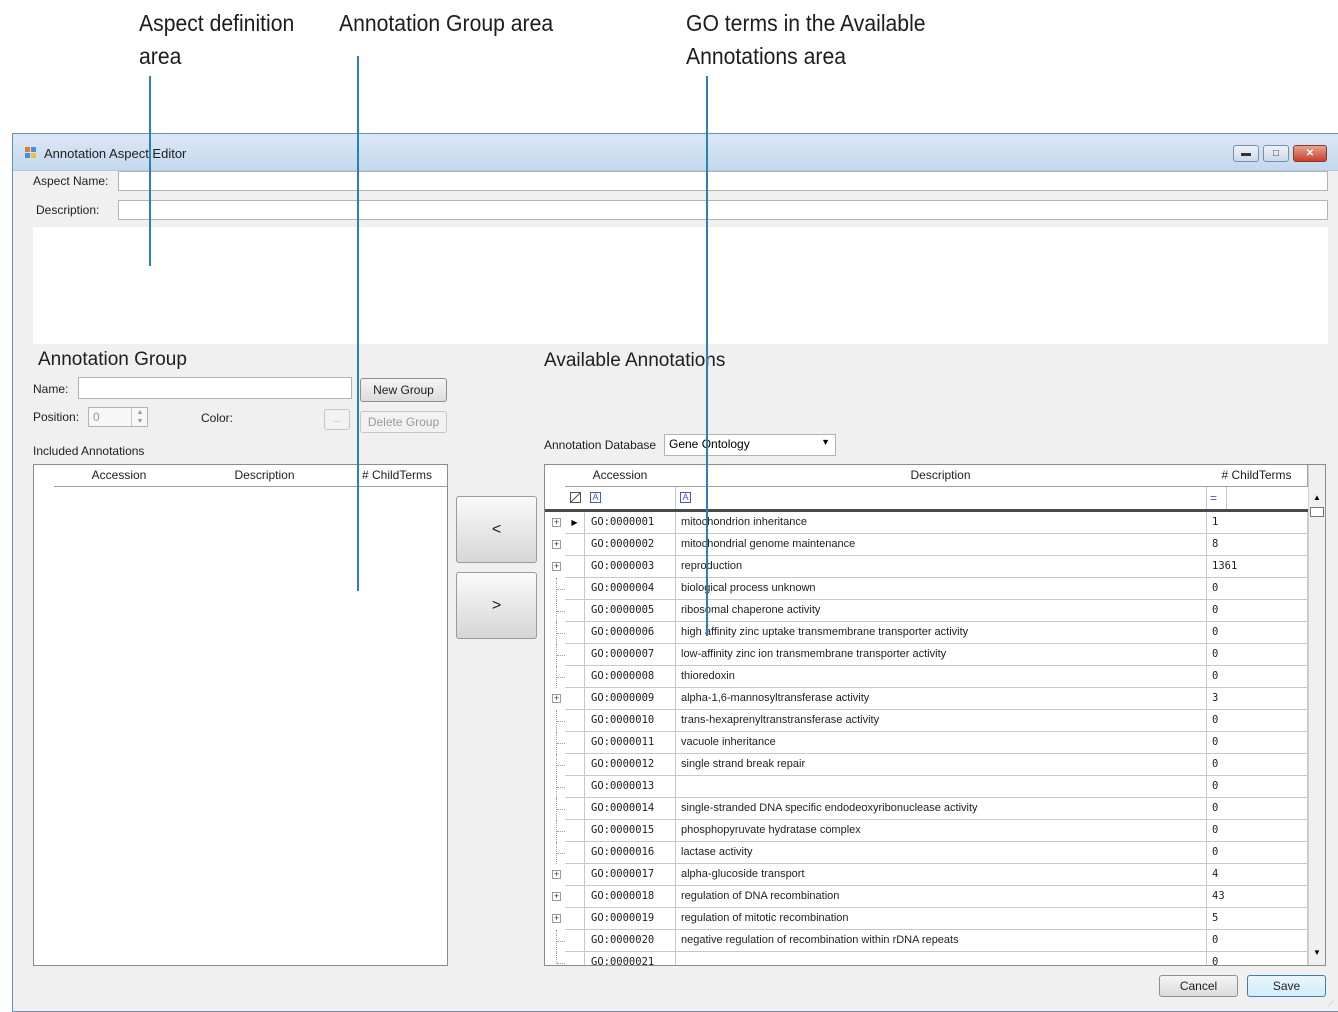 Image resolution: width=1338 pixels, height=1012 pixels. Describe the element at coordinates (1310, 153) in the screenshot. I see `close-button: ✕` at that location.